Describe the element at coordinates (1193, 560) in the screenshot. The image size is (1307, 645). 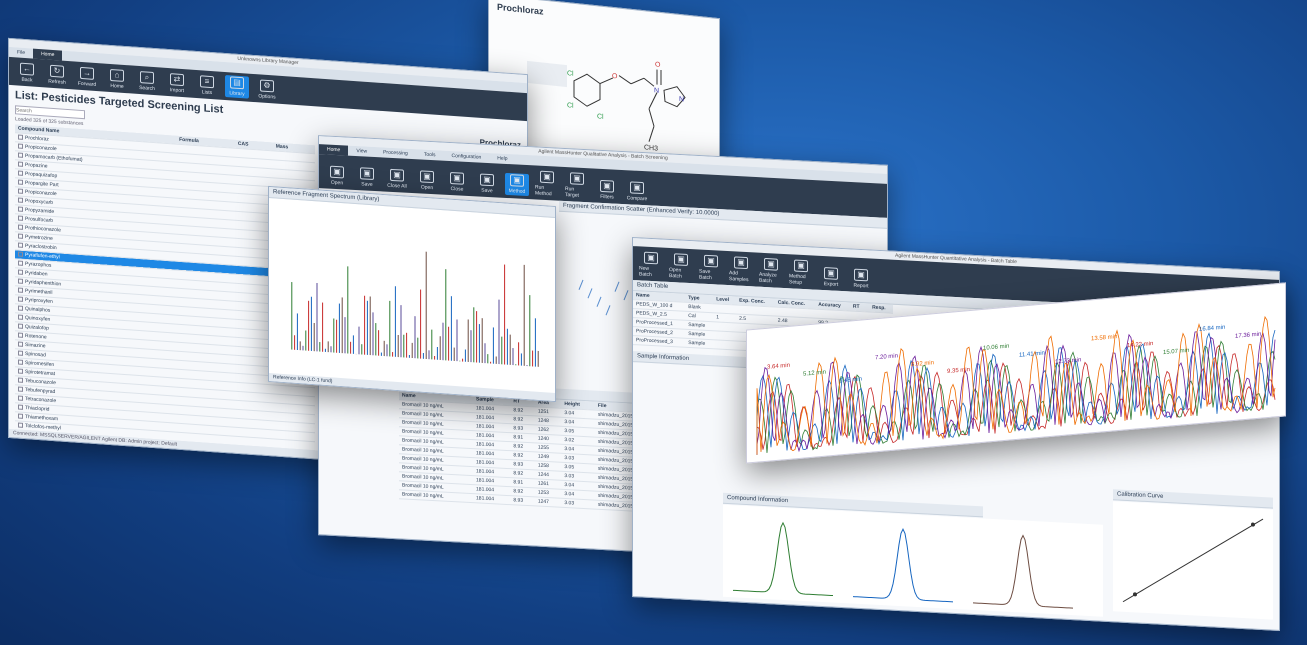
I see `calibration-curve` at that location.